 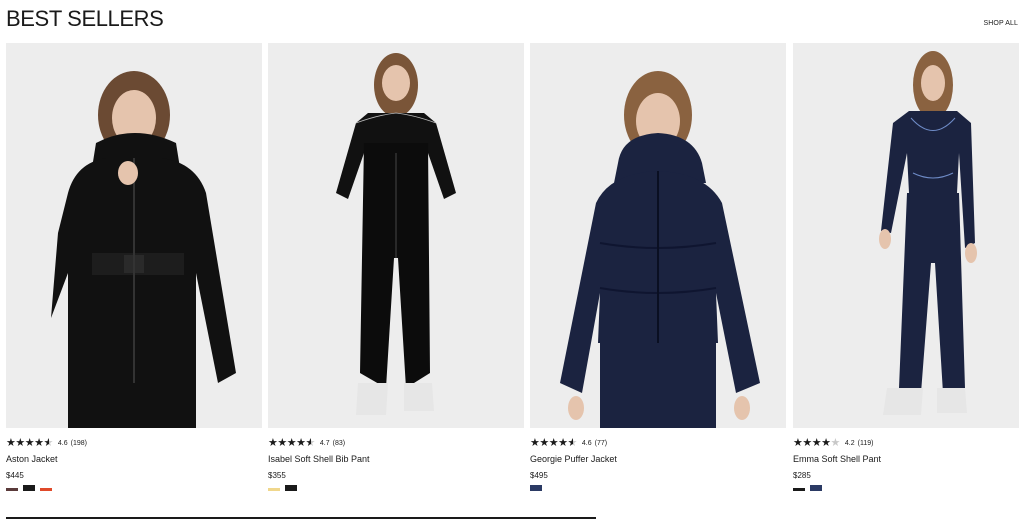 I want to click on rating-score: 4.2, so click(x=849, y=443).